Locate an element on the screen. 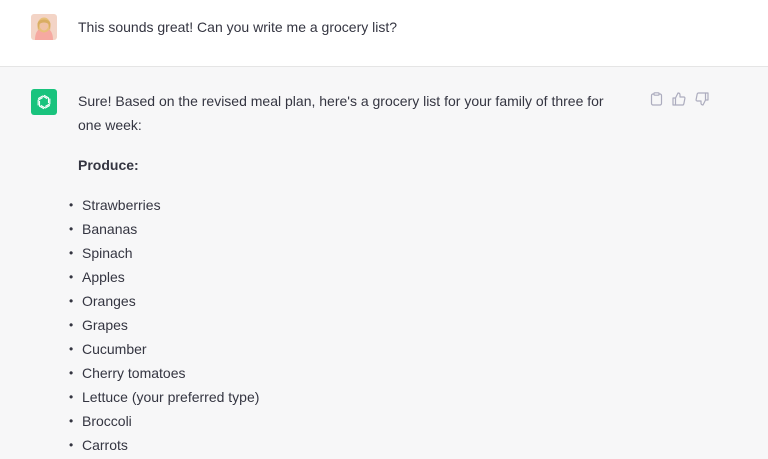 Image resolution: width=768 pixels, height=459 pixels. list-item: • Cucumber is located at coordinates (346, 349).